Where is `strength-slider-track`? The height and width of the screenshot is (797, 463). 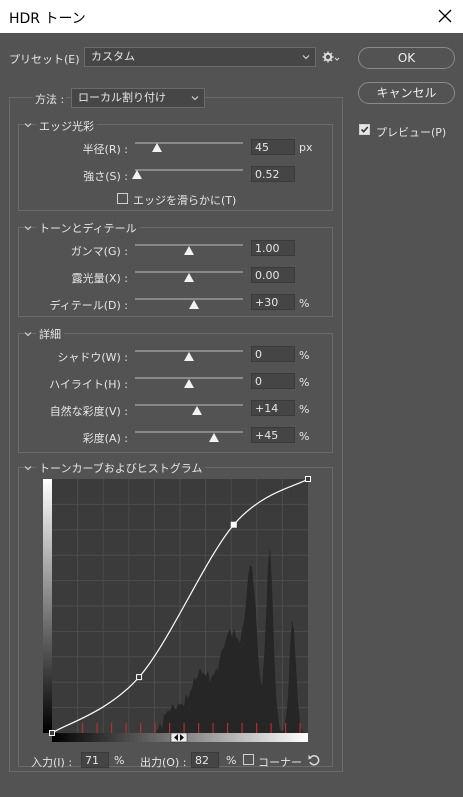
strength-slider-track is located at coordinates (189, 170).